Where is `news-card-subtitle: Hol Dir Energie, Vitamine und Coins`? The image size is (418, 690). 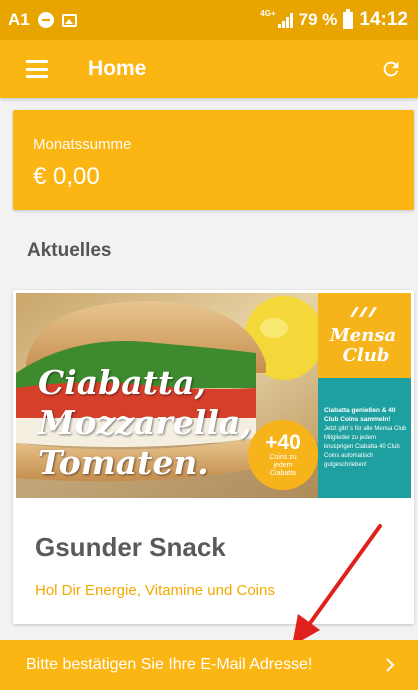
news-card-subtitle: Hol Dir Energie, Vitamine und Coins is located at coordinates (155, 590).